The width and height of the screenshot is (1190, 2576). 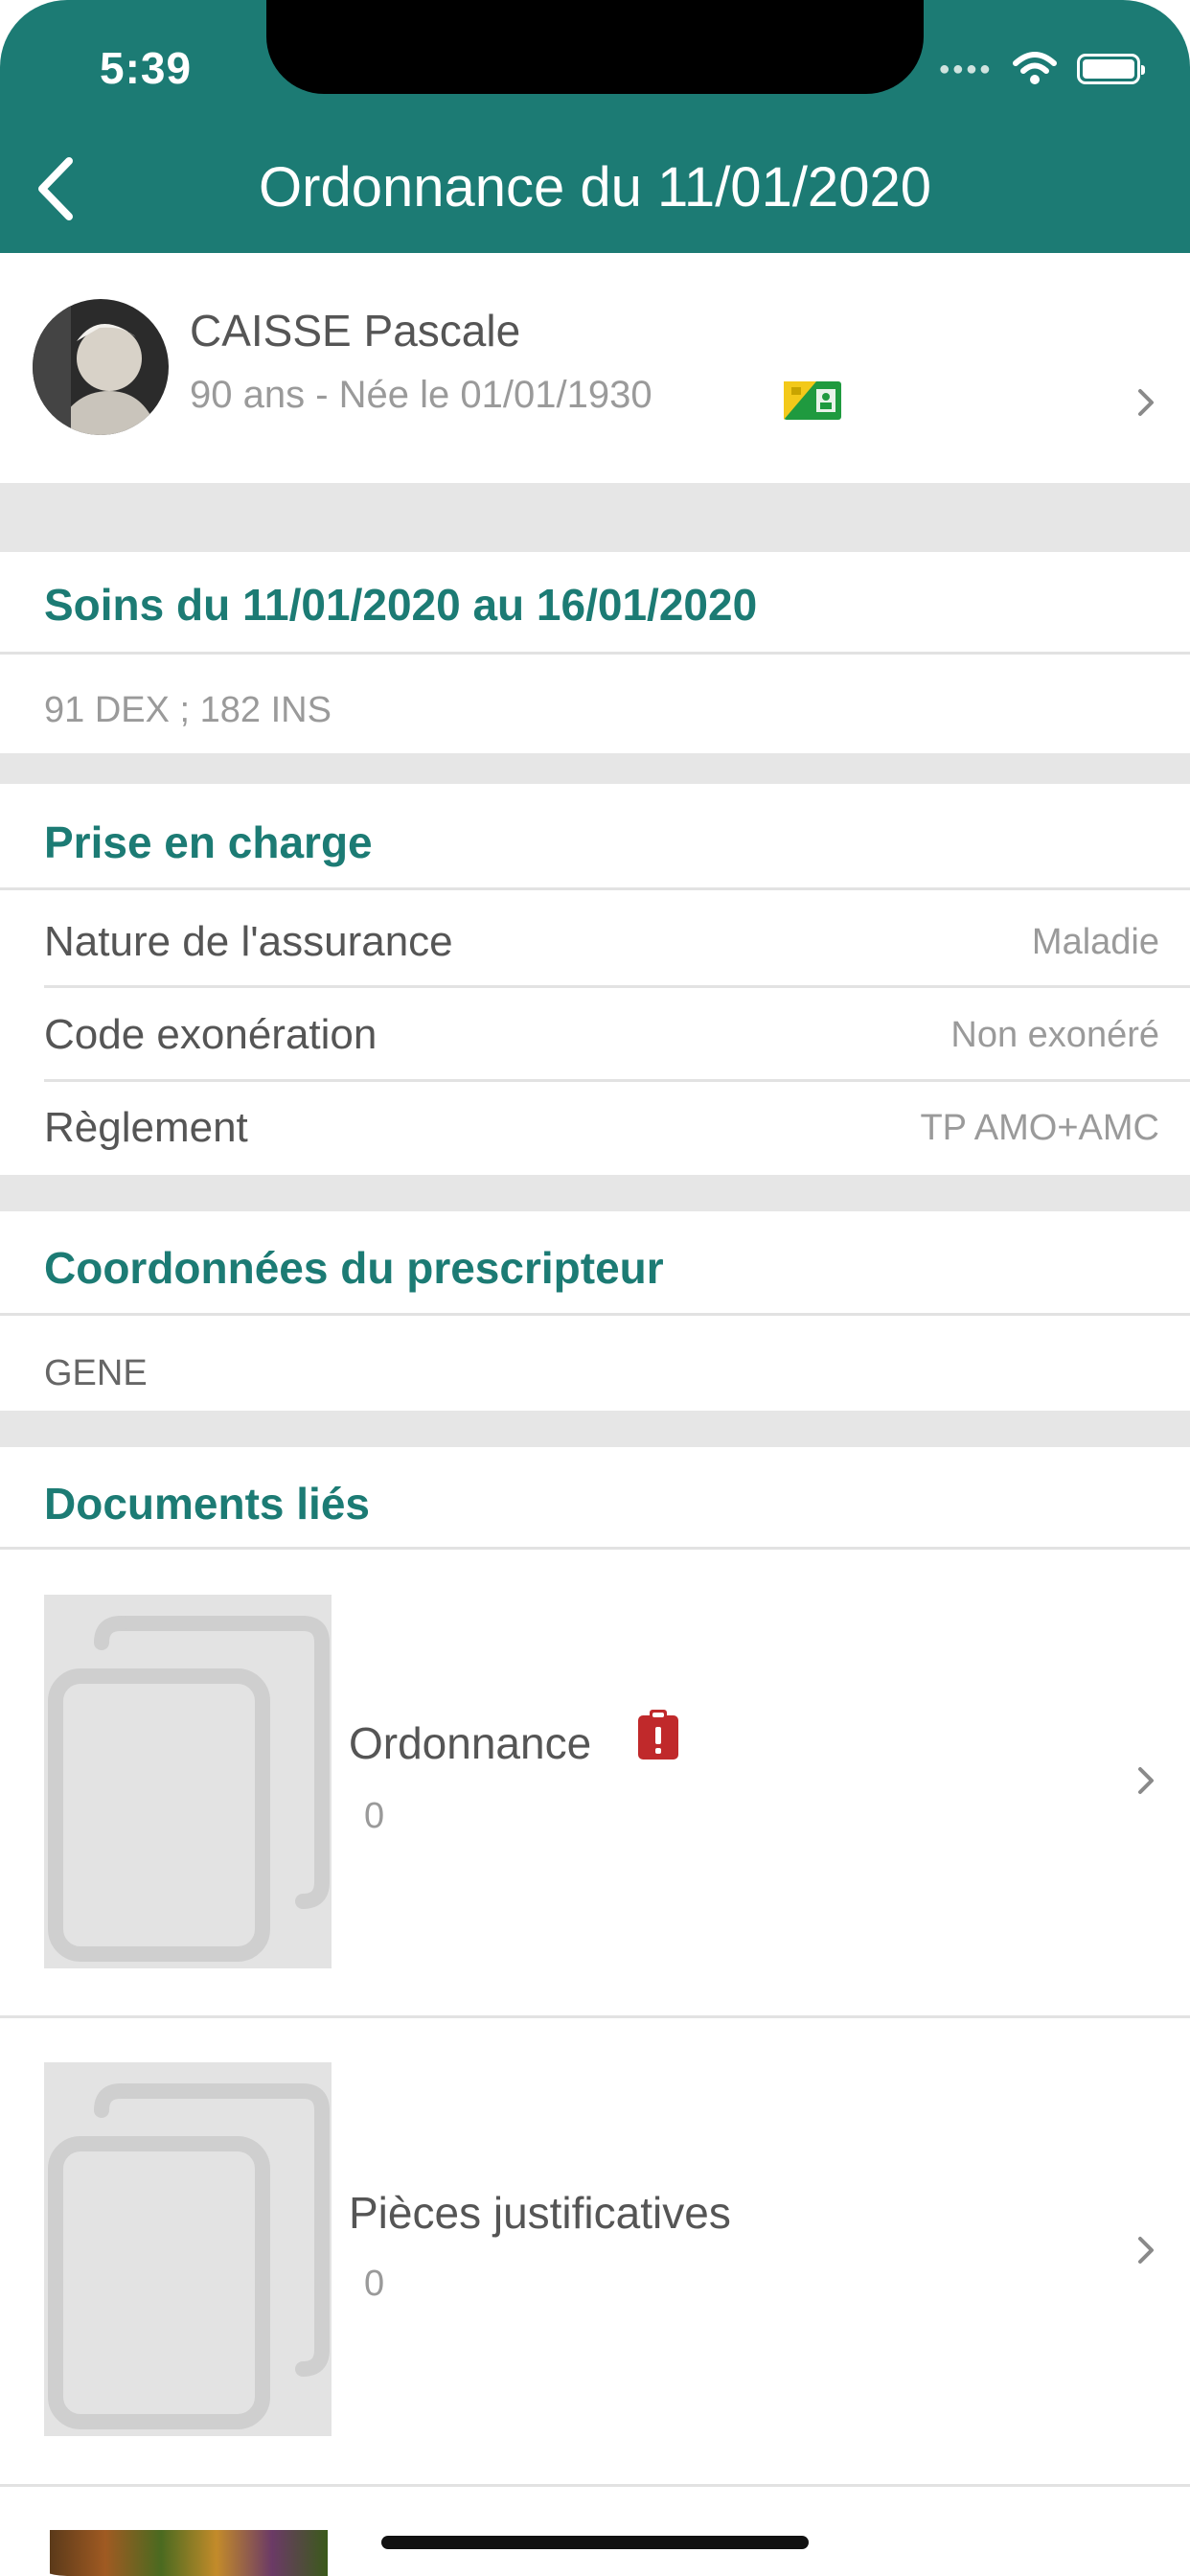 I want to click on battery-icon, so click(x=1111, y=69).